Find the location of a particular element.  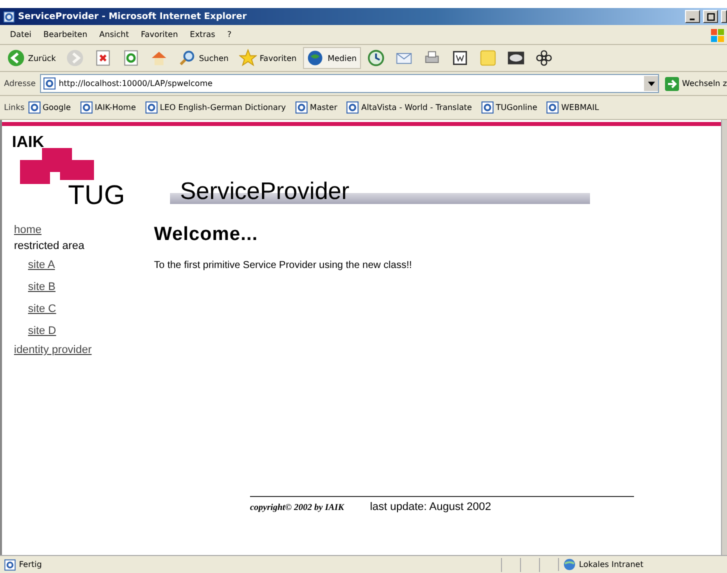

search-button: Suchen is located at coordinates (203, 58).